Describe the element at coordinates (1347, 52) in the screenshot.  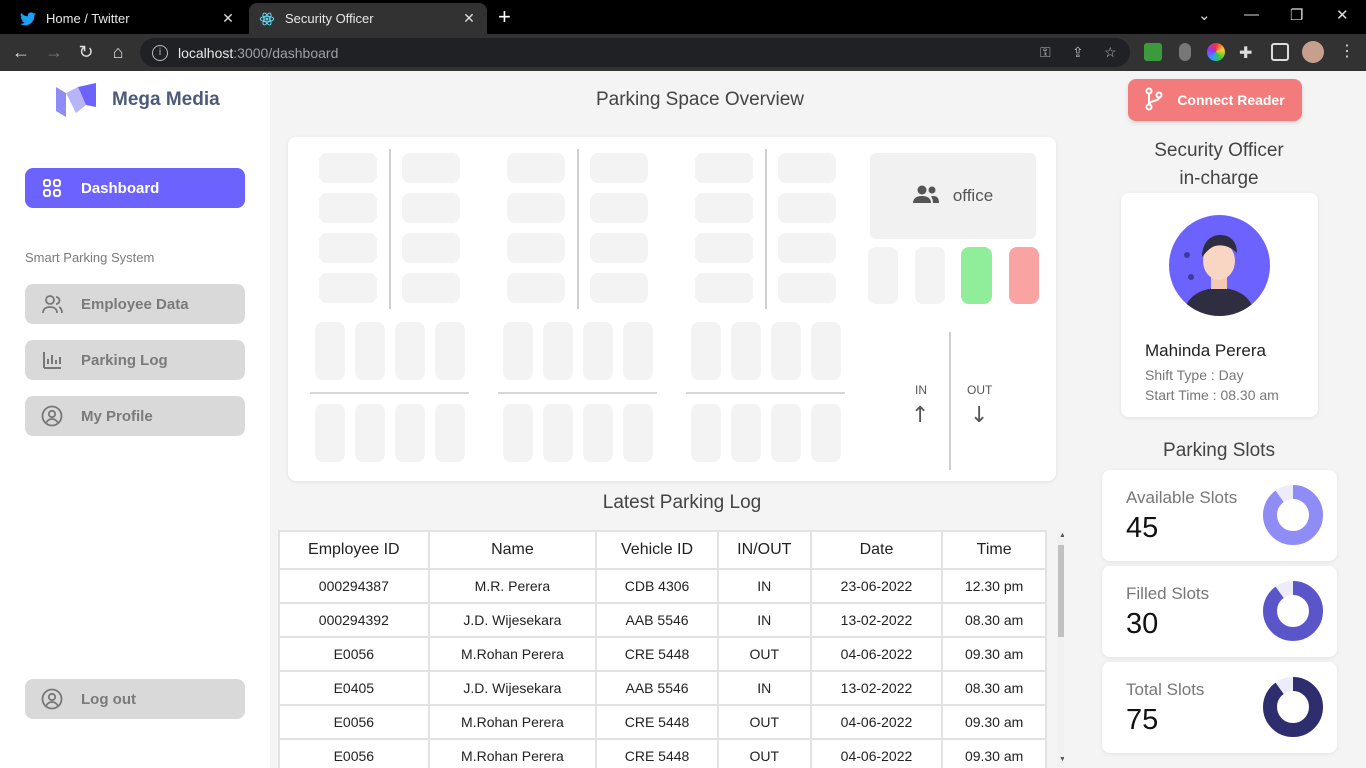
I see `kebab-menu-icon: ⋮` at that location.